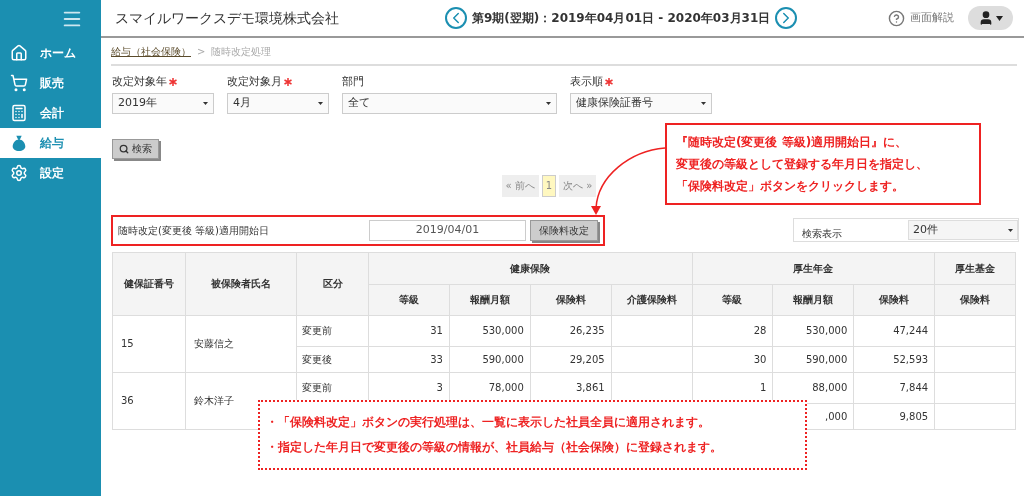 This screenshot has width=1024, height=496. What do you see at coordinates (149, 343) in the screenshot?
I see `table-cell: 15` at bounding box center [149, 343].